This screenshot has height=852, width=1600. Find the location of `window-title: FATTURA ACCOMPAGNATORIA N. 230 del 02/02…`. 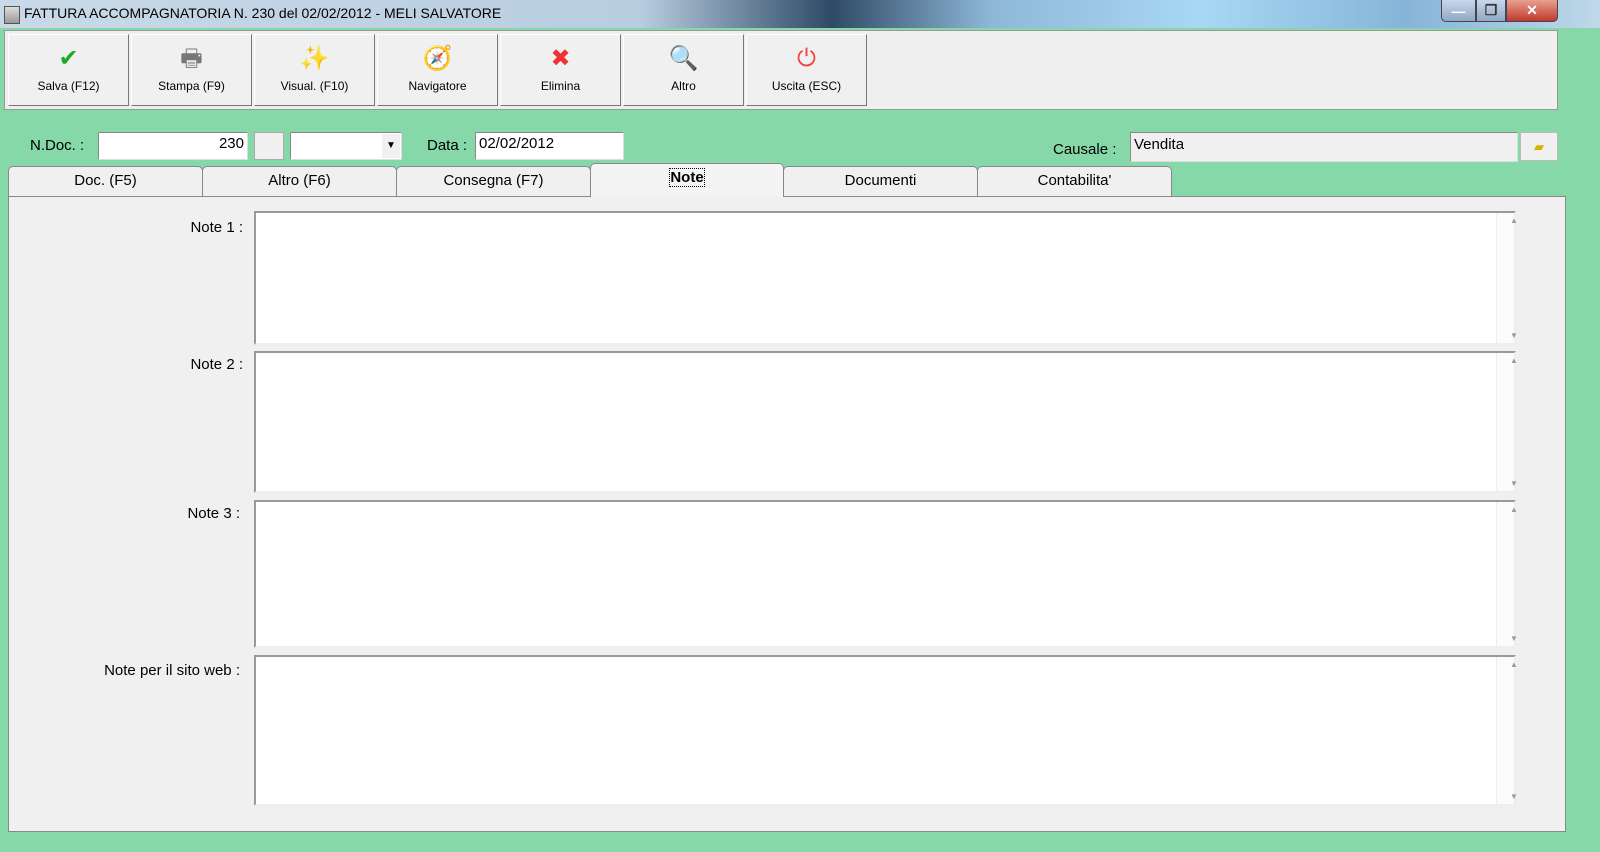

window-title: FATTURA ACCOMPAGNATORIA N. 230 del 02/02… is located at coordinates (263, 13).